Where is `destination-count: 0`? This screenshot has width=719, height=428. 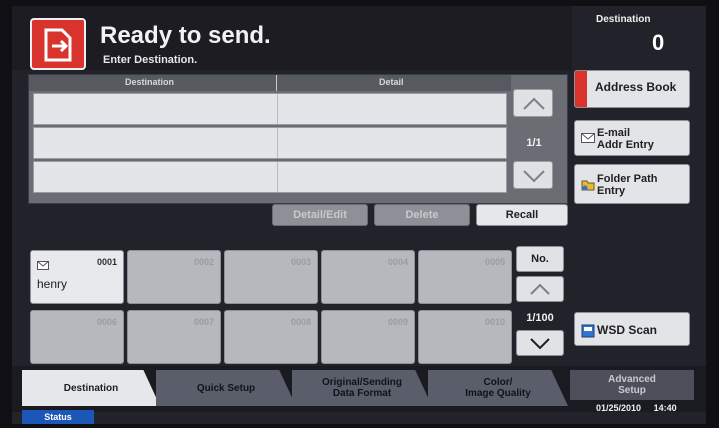 destination-count: 0 is located at coordinates (658, 42).